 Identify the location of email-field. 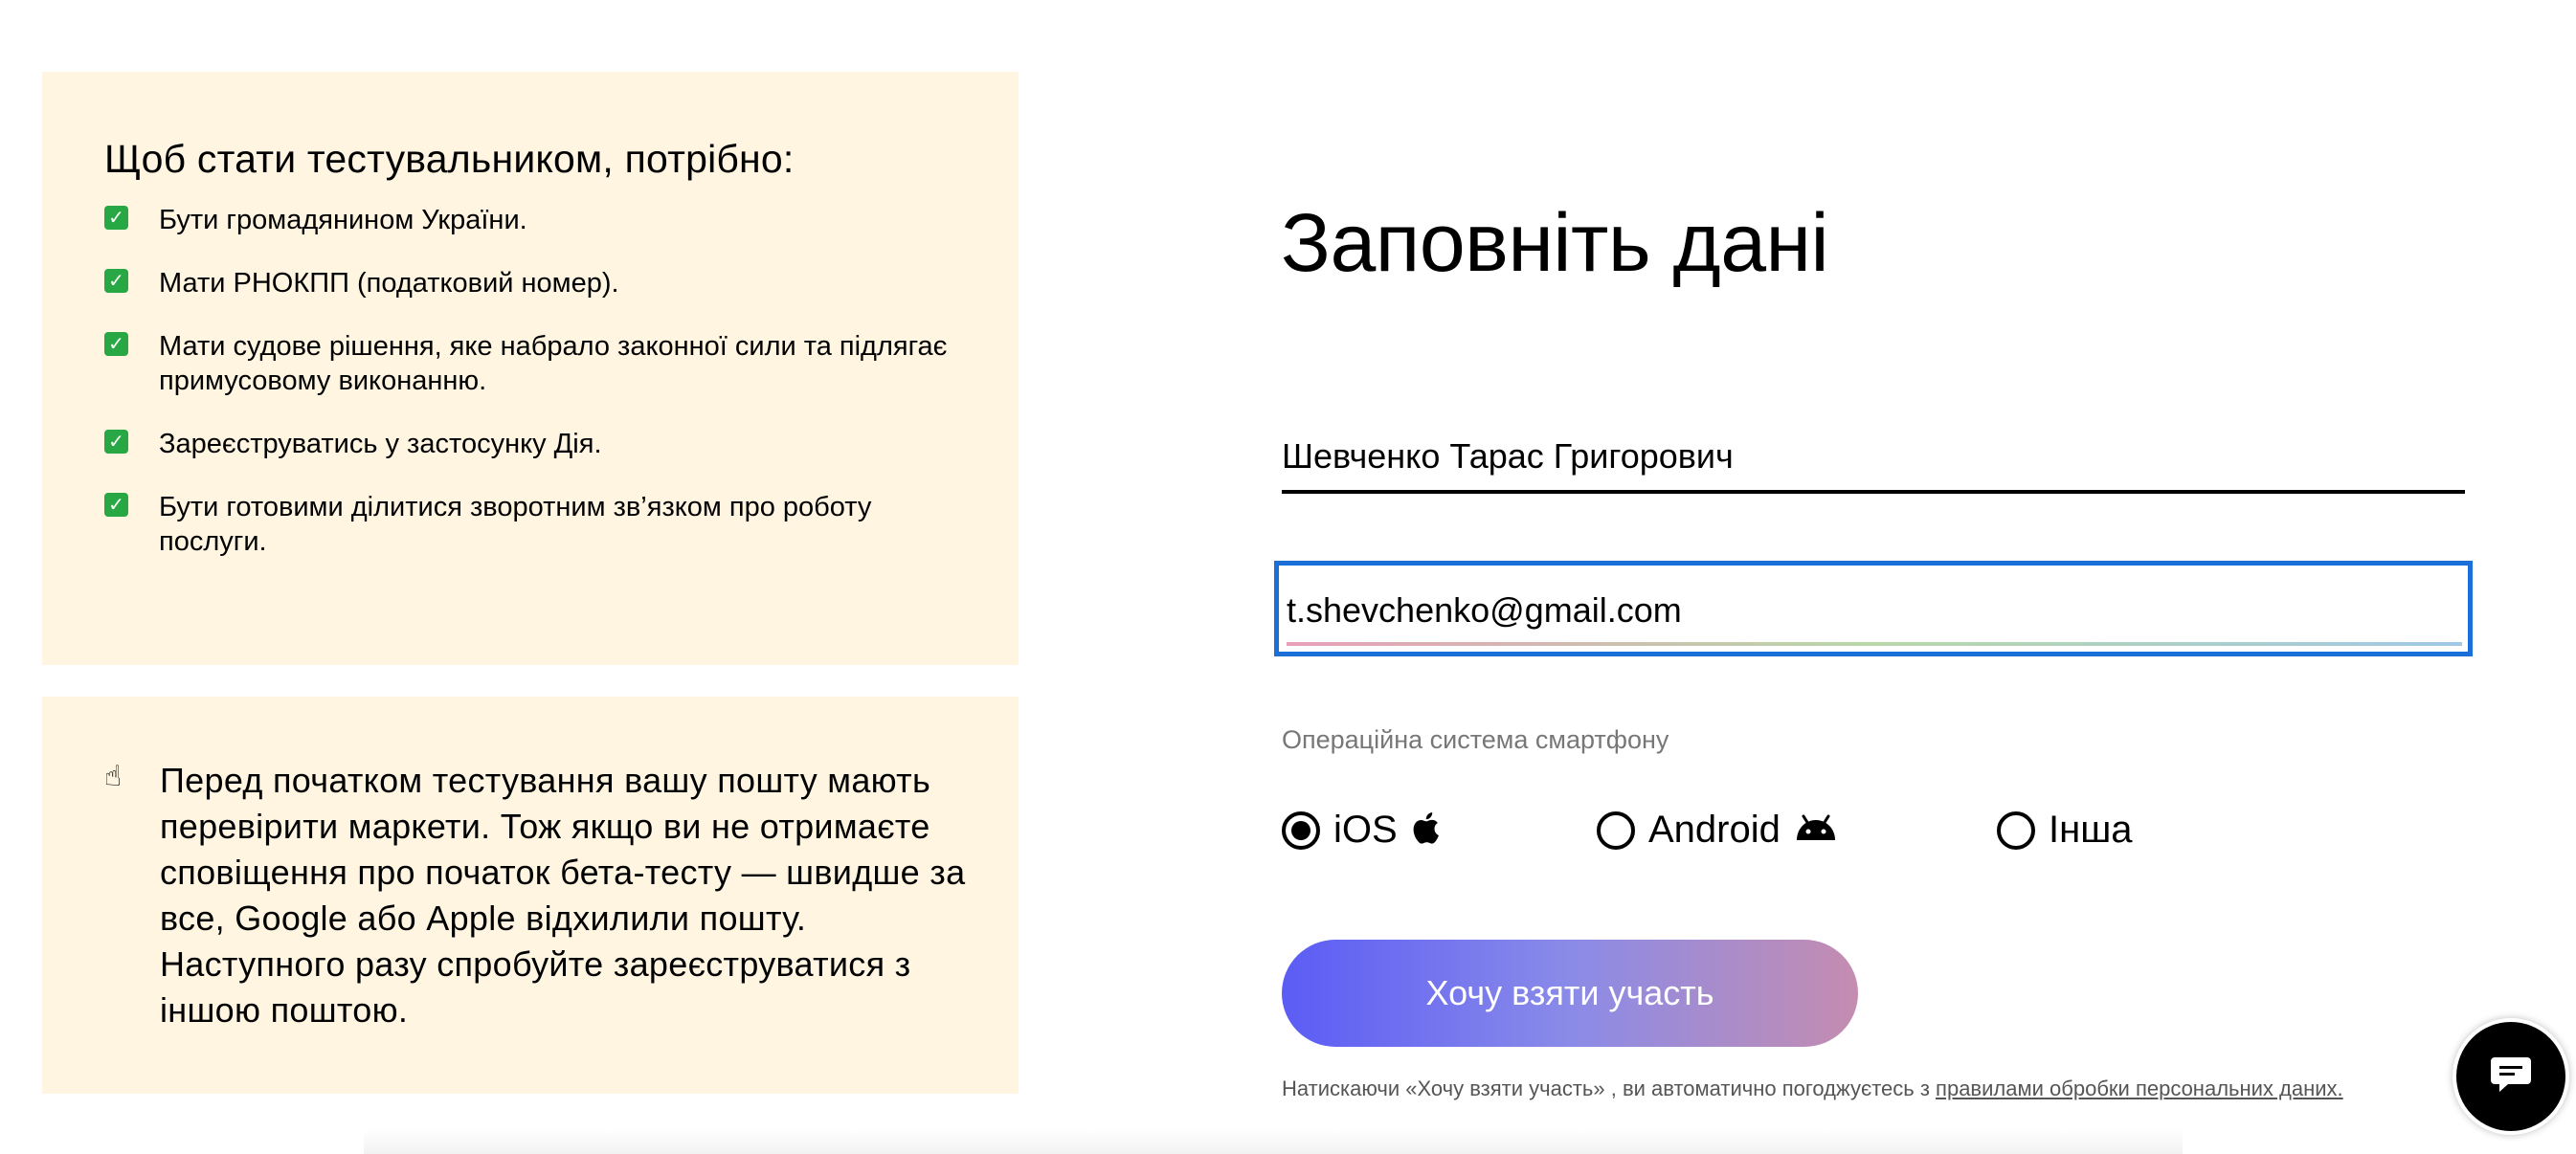
(1875, 607).